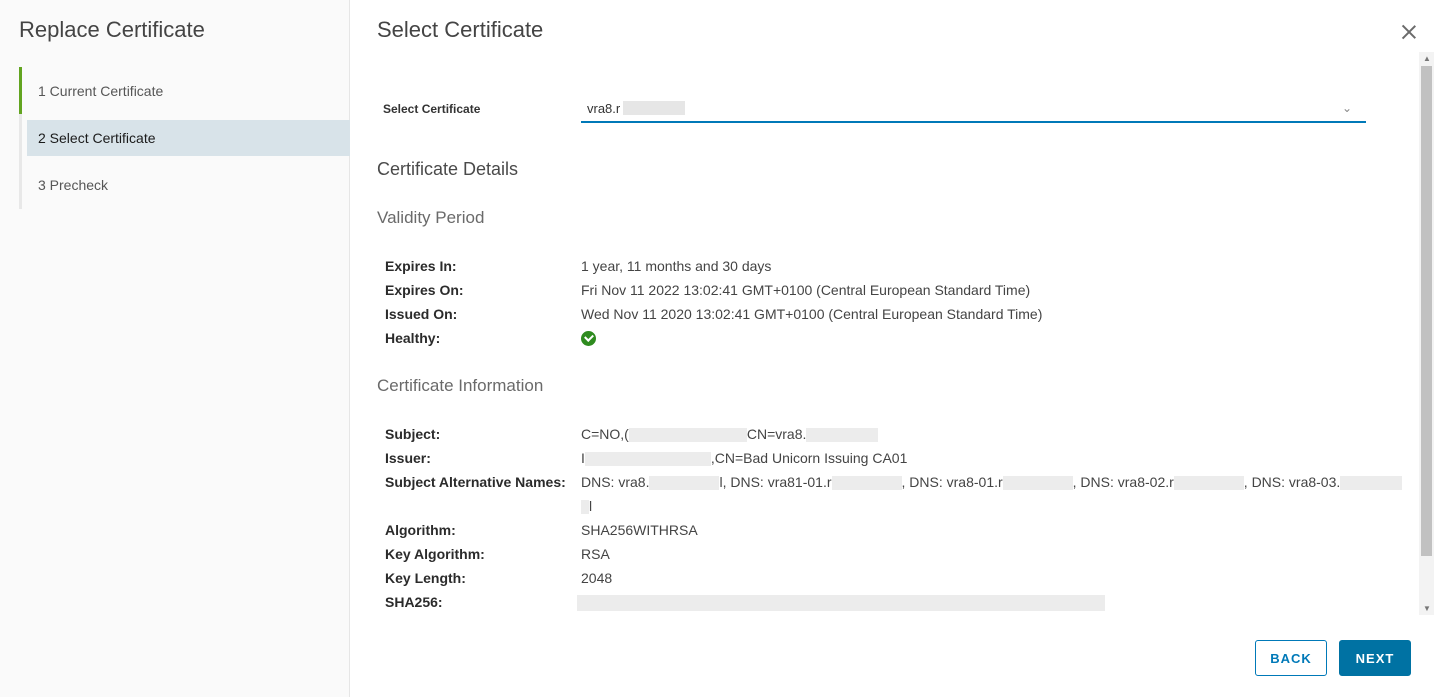  Describe the element at coordinates (448, 169) in the screenshot. I see `certificate-details-heading: Certificate Details` at that location.